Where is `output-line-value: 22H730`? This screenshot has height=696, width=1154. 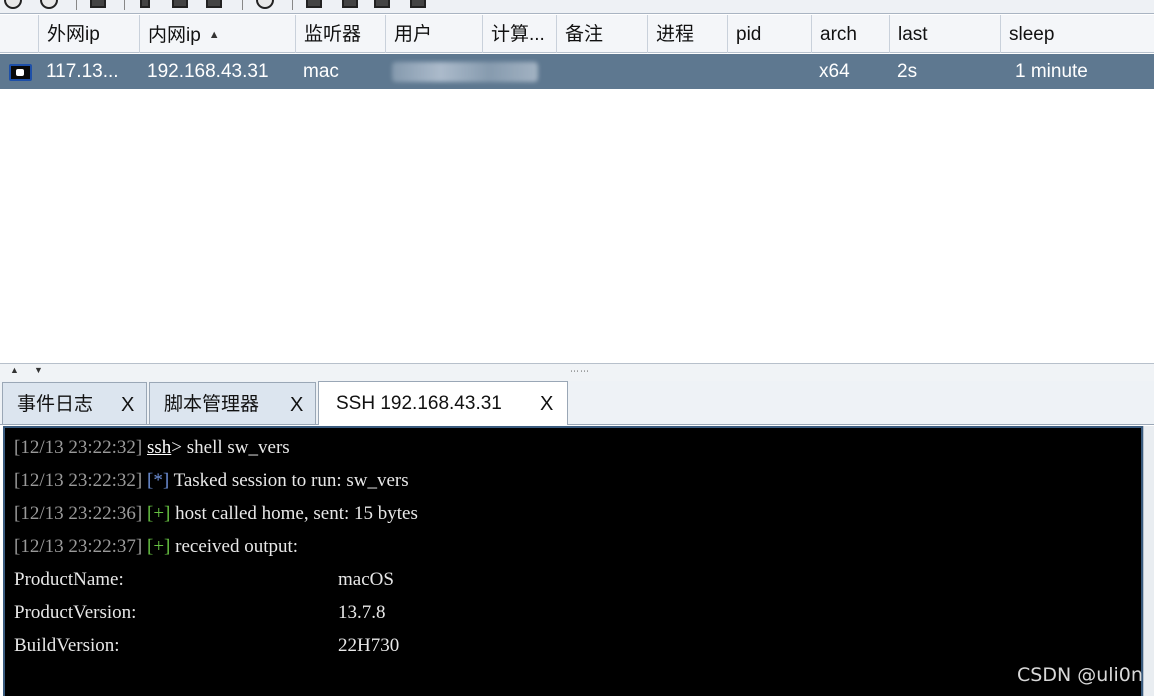 output-line-value: 22H730 is located at coordinates (369, 645).